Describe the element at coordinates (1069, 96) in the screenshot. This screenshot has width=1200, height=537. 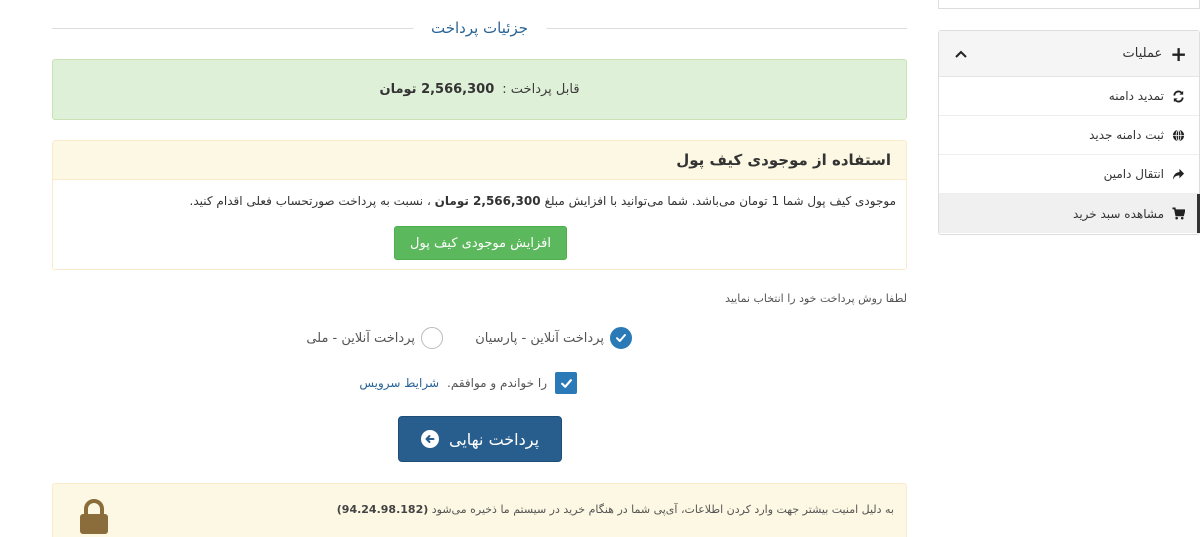
I see `sidebar-item-renew-domain: تمدید دامنه` at that location.